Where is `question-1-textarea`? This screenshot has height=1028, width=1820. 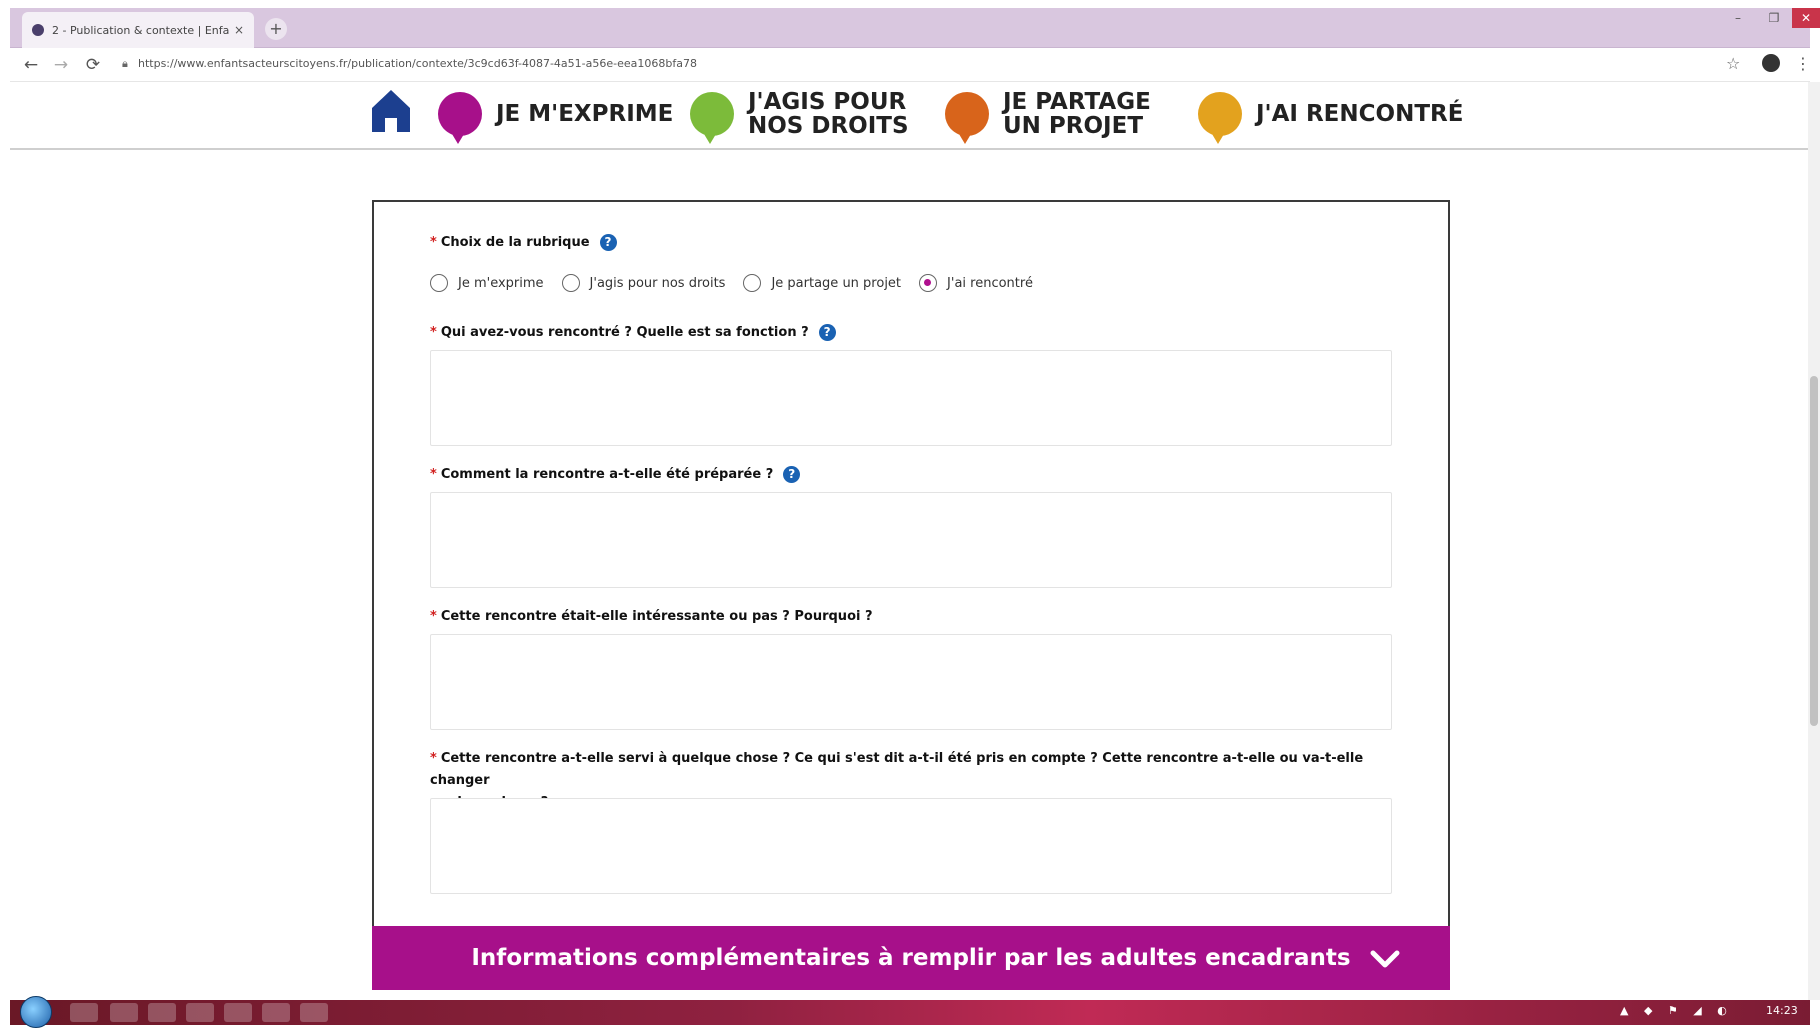 question-1-textarea is located at coordinates (911, 398).